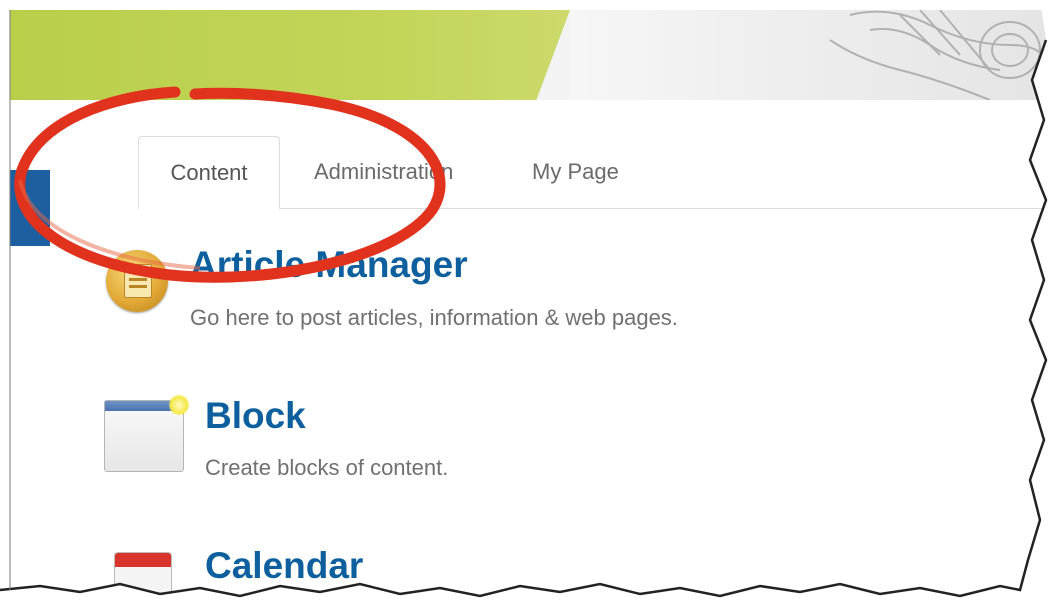 This screenshot has height=606, width=1056. Describe the element at coordinates (383, 172) in the screenshot. I see `tab-administration: Administration` at that location.